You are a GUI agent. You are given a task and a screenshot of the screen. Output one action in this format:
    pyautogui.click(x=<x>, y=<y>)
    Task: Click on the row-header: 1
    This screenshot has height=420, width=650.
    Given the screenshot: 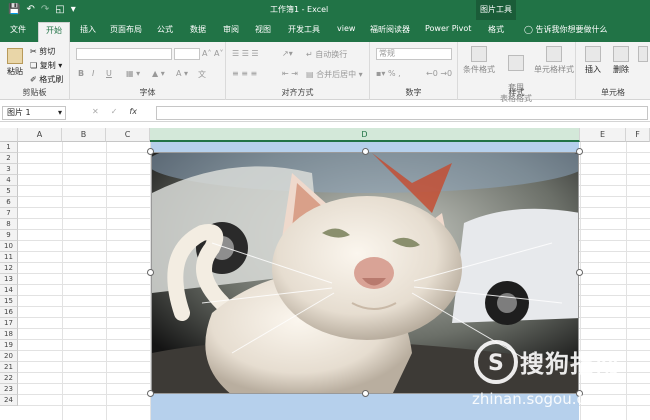 What is the action you would take?
    pyautogui.click(x=9, y=147)
    